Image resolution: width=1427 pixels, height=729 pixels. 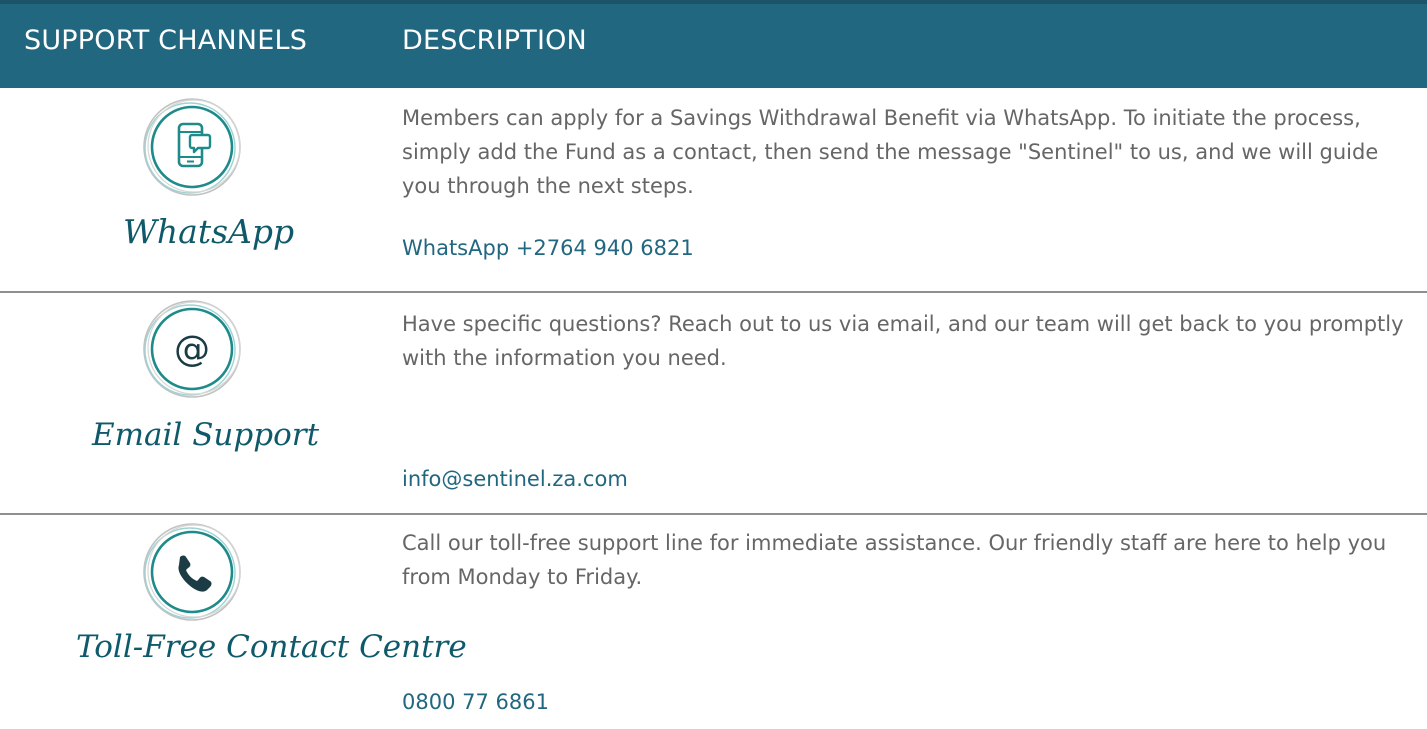 I want to click on phone-icon, so click(x=192, y=572).